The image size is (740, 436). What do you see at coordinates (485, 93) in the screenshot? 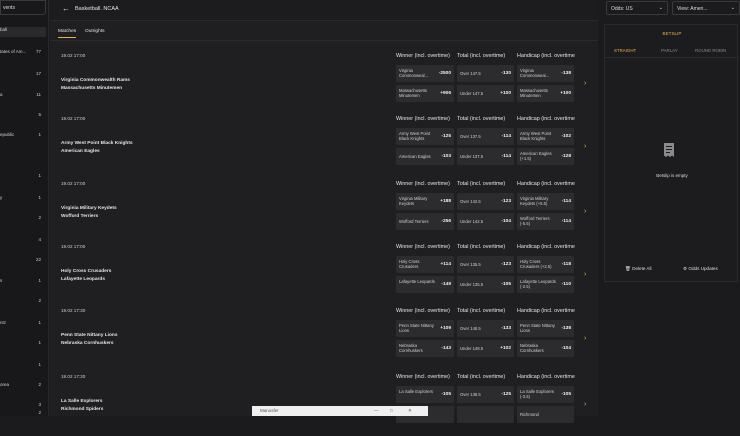
I see `odds-cell: Under 147.5 +100` at bounding box center [485, 93].